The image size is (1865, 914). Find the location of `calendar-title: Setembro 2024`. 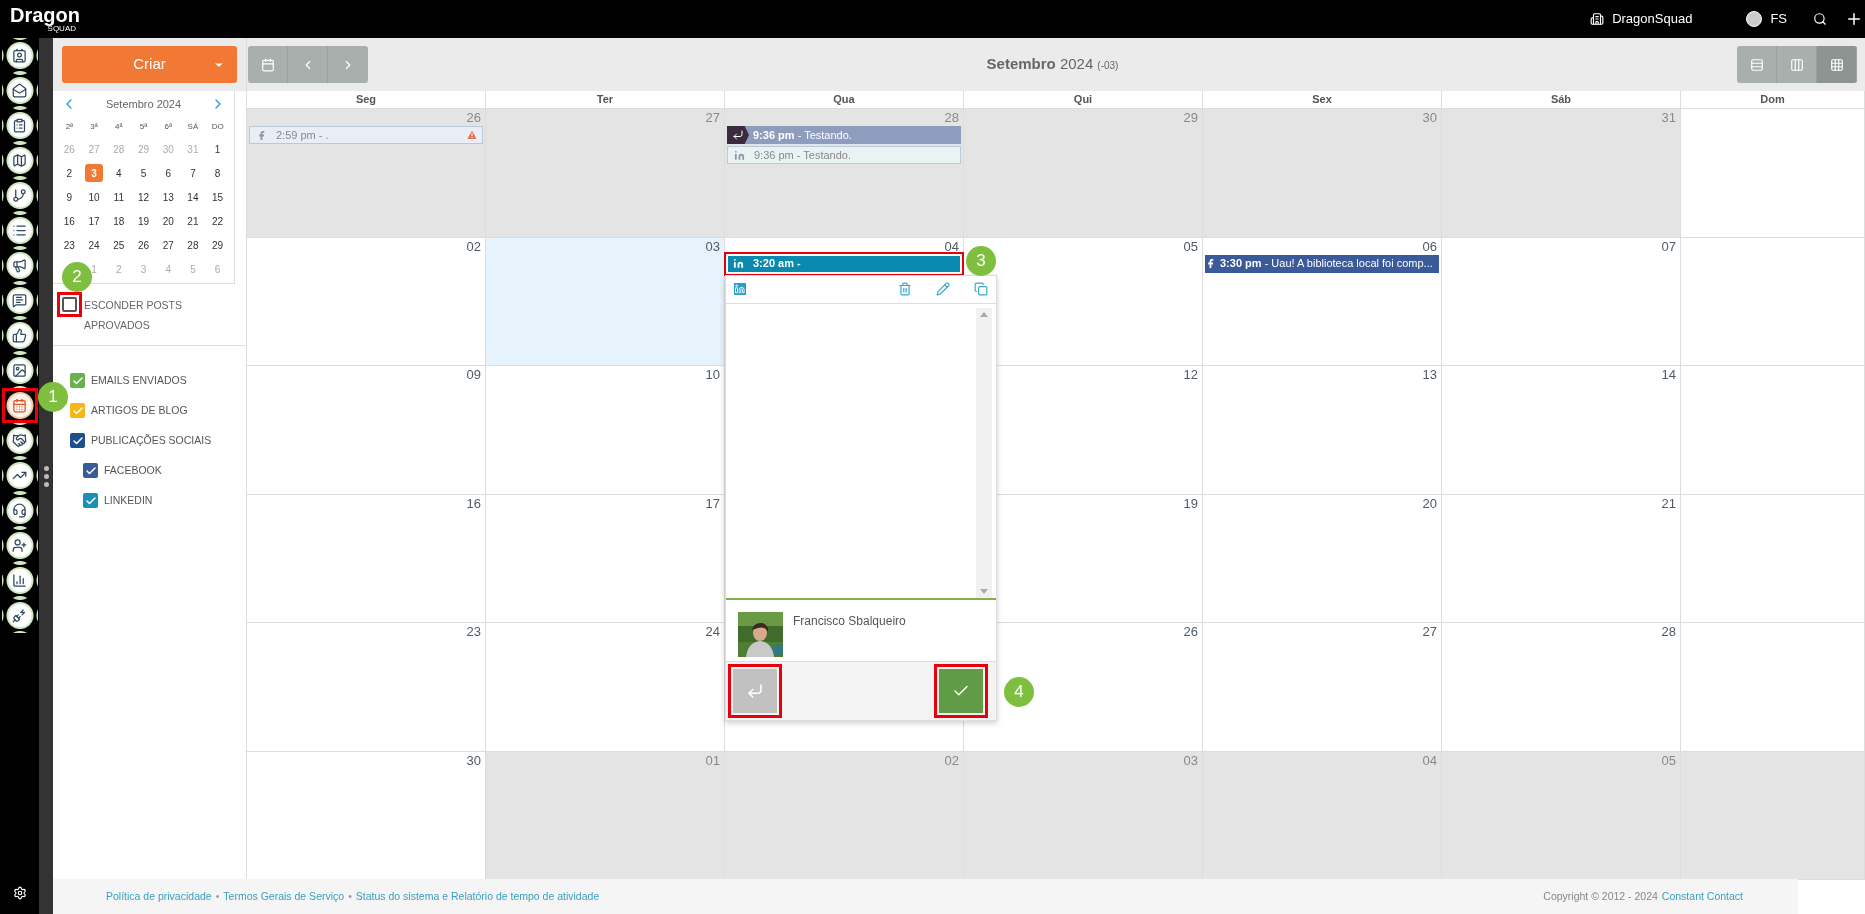

calendar-title: Setembro 2024 is located at coordinates (1040, 64).